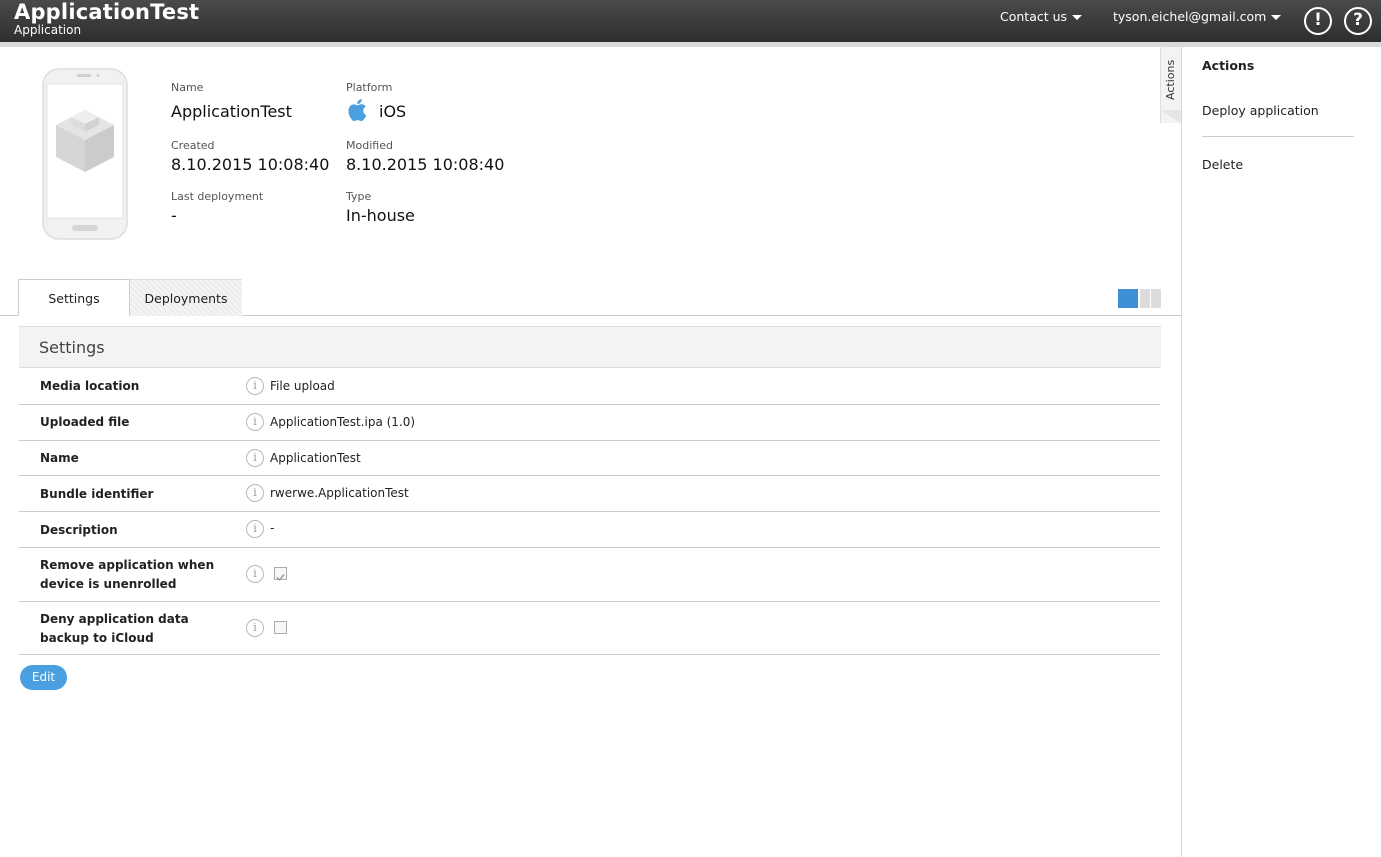 The height and width of the screenshot is (857, 1381). Describe the element at coordinates (357, 110) in the screenshot. I see `apple-icon` at that location.